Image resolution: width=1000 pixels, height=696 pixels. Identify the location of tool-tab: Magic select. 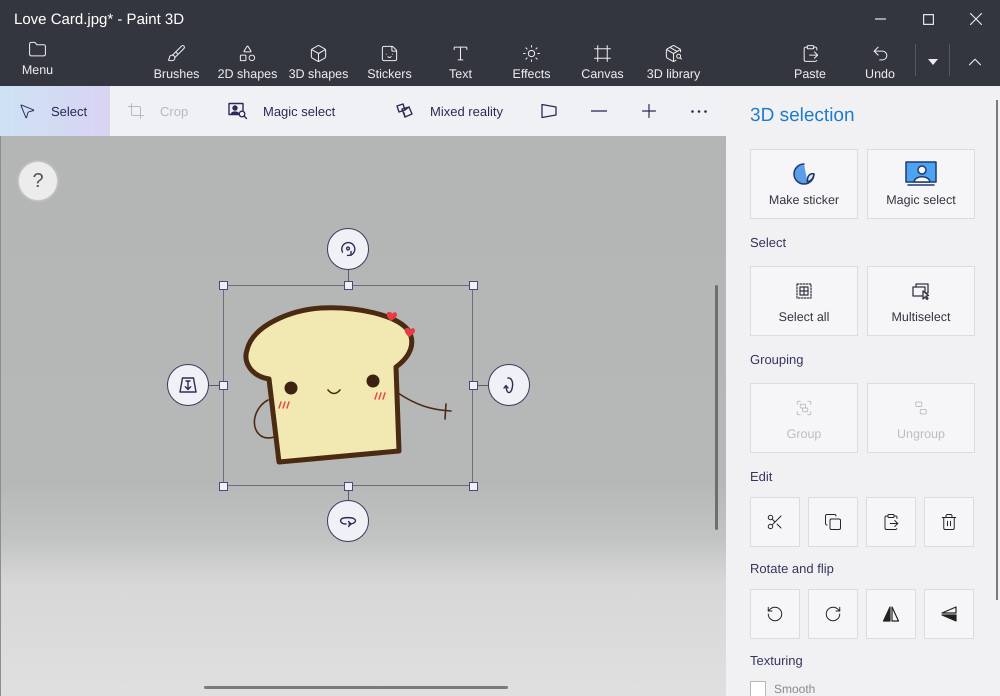
(300, 111).